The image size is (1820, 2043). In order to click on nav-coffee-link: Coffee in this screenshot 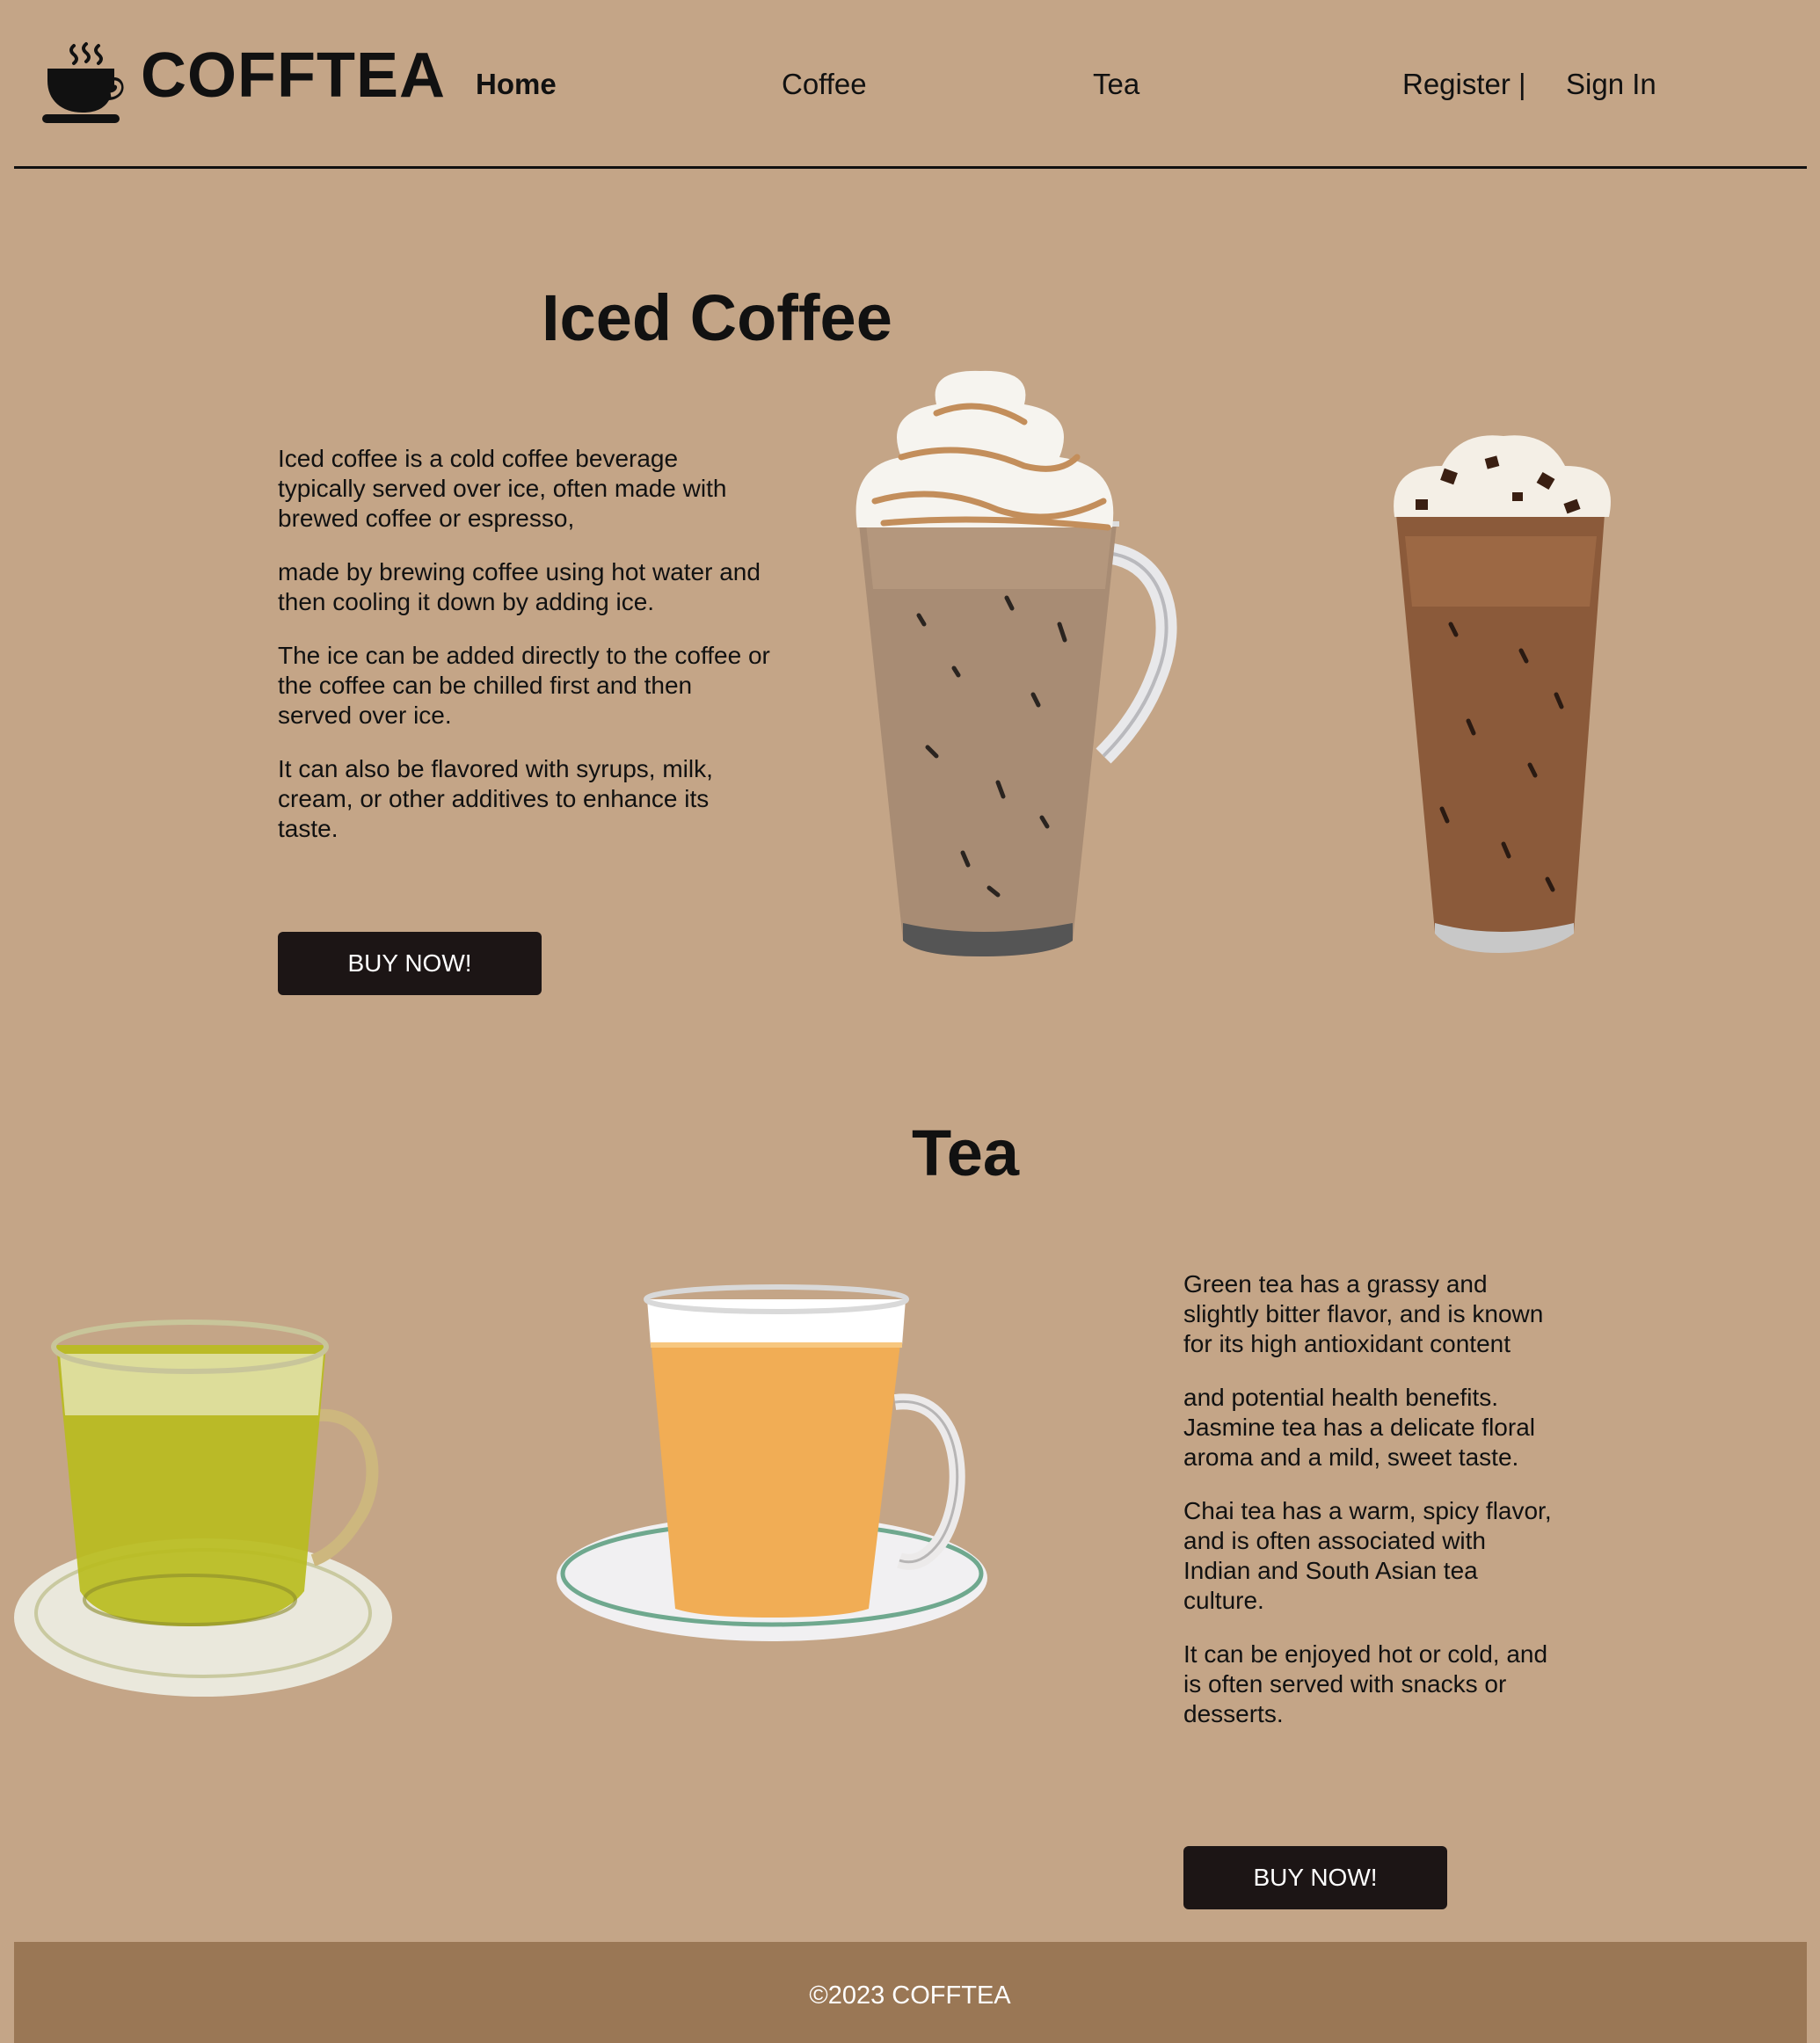, I will do `click(824, 83)`.